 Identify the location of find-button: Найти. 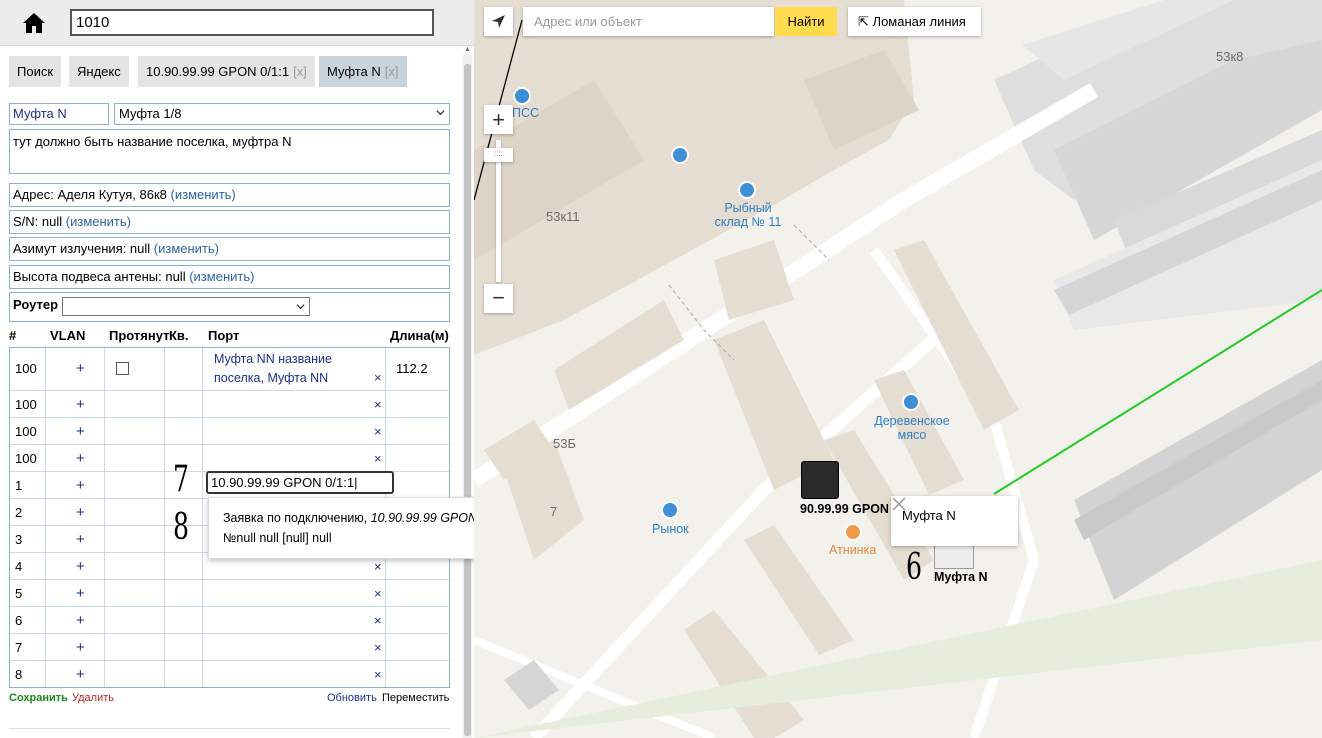
(806, 21).